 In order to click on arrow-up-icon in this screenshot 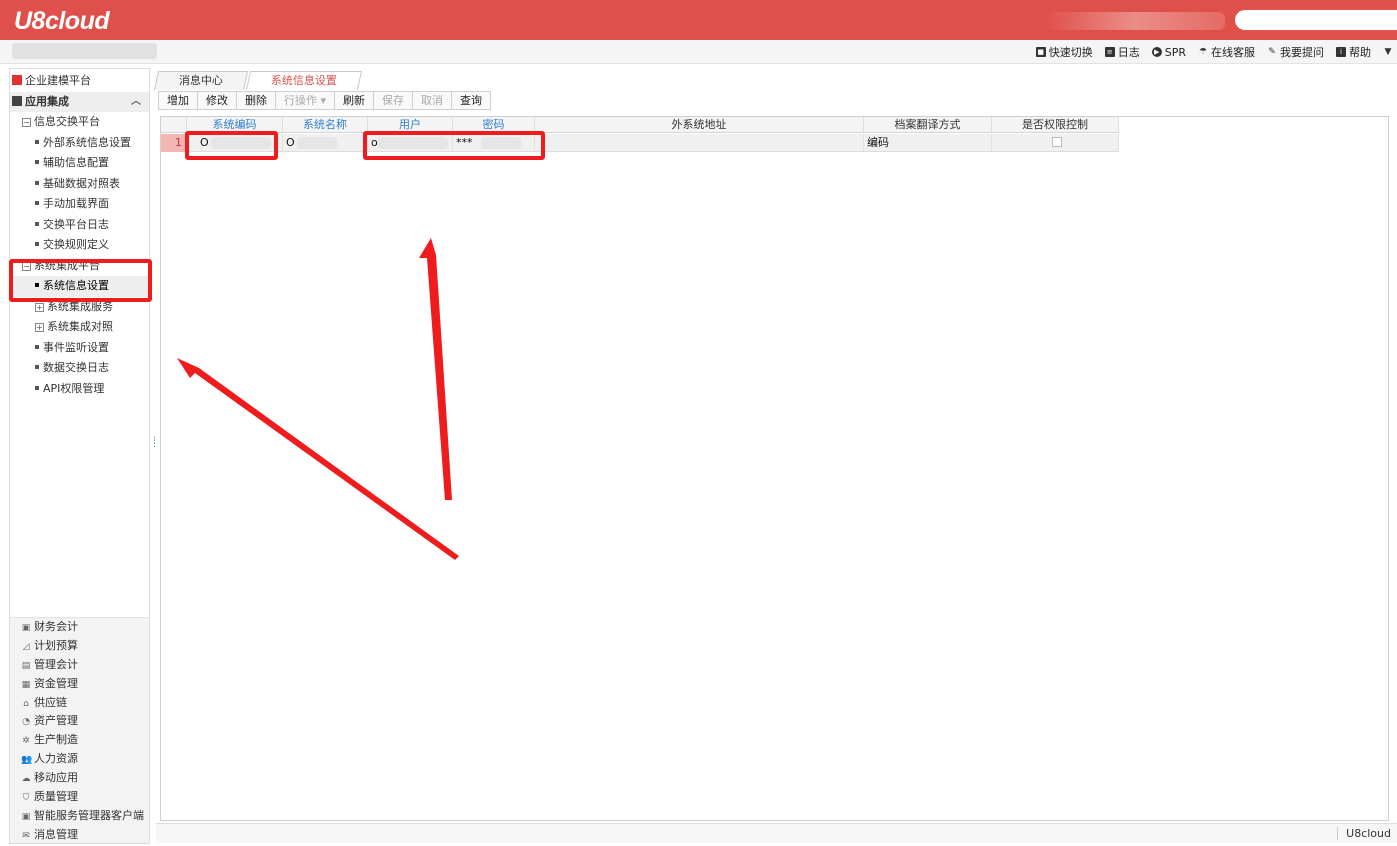, I will do `click(435, 369)`.